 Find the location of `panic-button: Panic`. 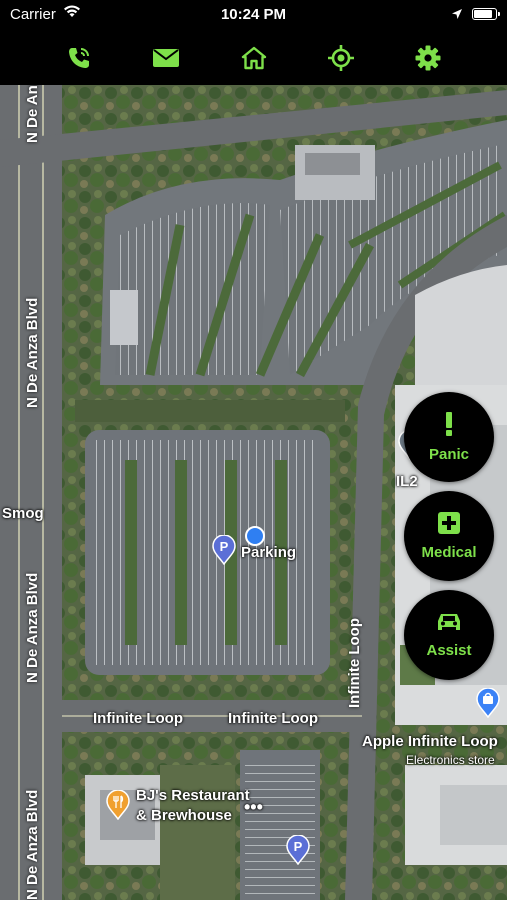

panic-button: Panic is located at coordinates (449, 437).